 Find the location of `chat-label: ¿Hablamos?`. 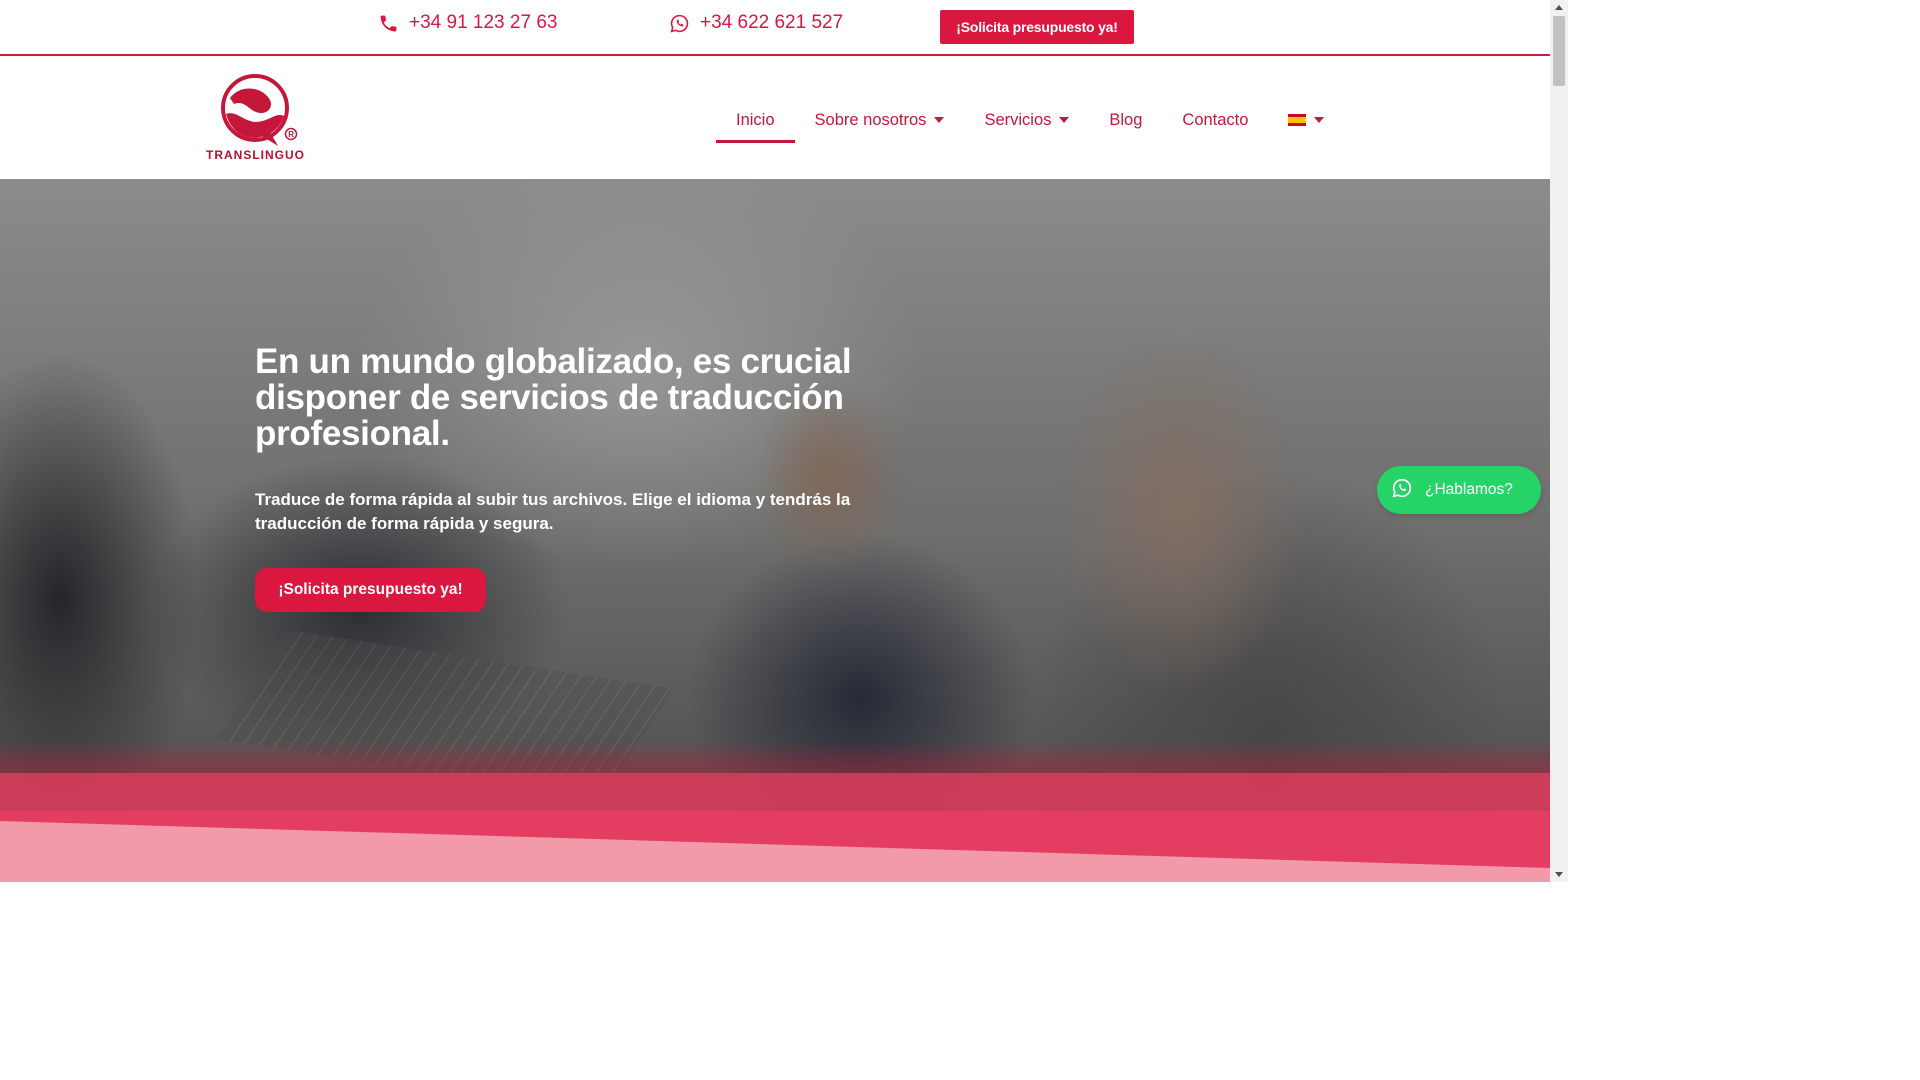

chat-label: ¿Hablamos? is located at coordinates (1469, 489).